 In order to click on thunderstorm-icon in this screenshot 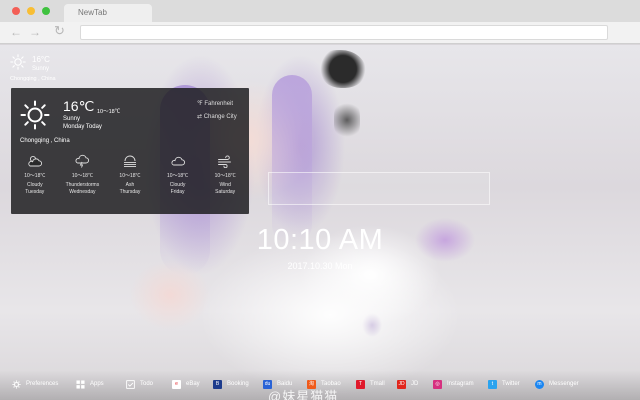, I will do `click(82, 161)`.